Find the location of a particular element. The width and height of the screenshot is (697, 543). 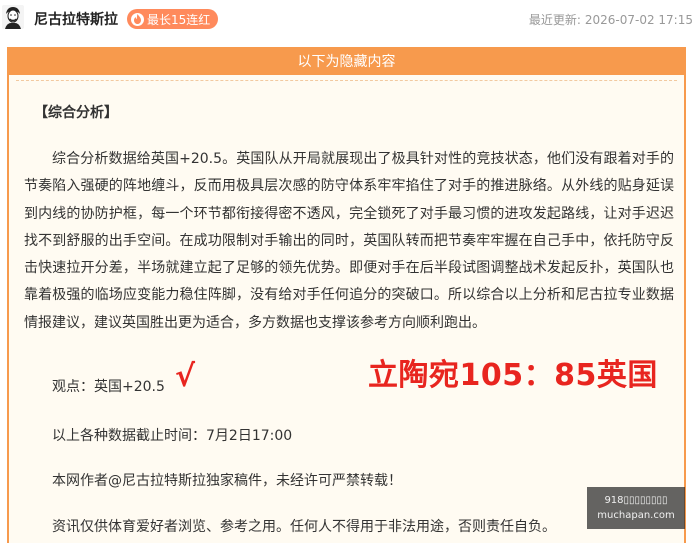

disclaimer: 资讯仅供体育爱好者浏览、参考之用。任何人不得用于非法用途，否则责任自负。 is located at coordinates (304, 527).